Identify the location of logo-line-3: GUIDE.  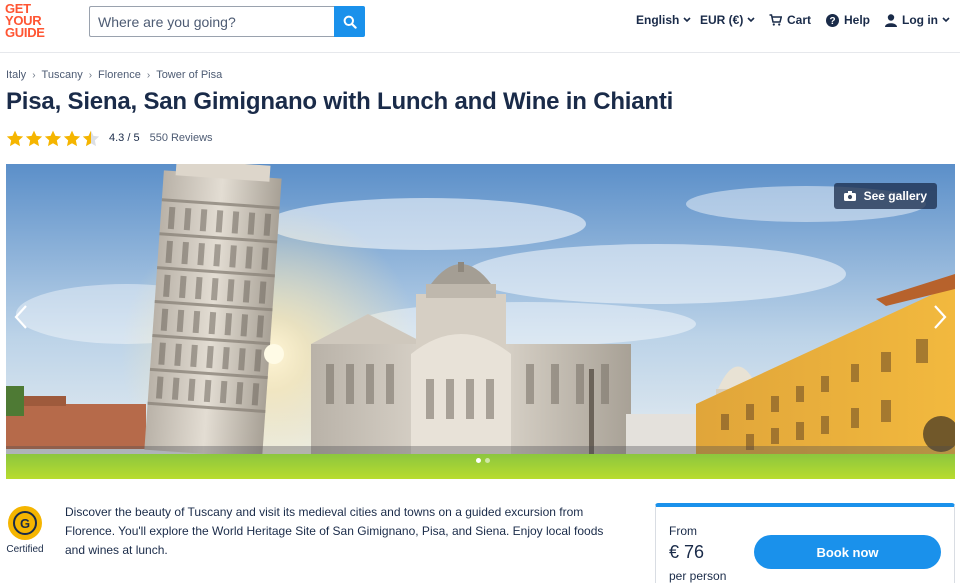
(25, 32).